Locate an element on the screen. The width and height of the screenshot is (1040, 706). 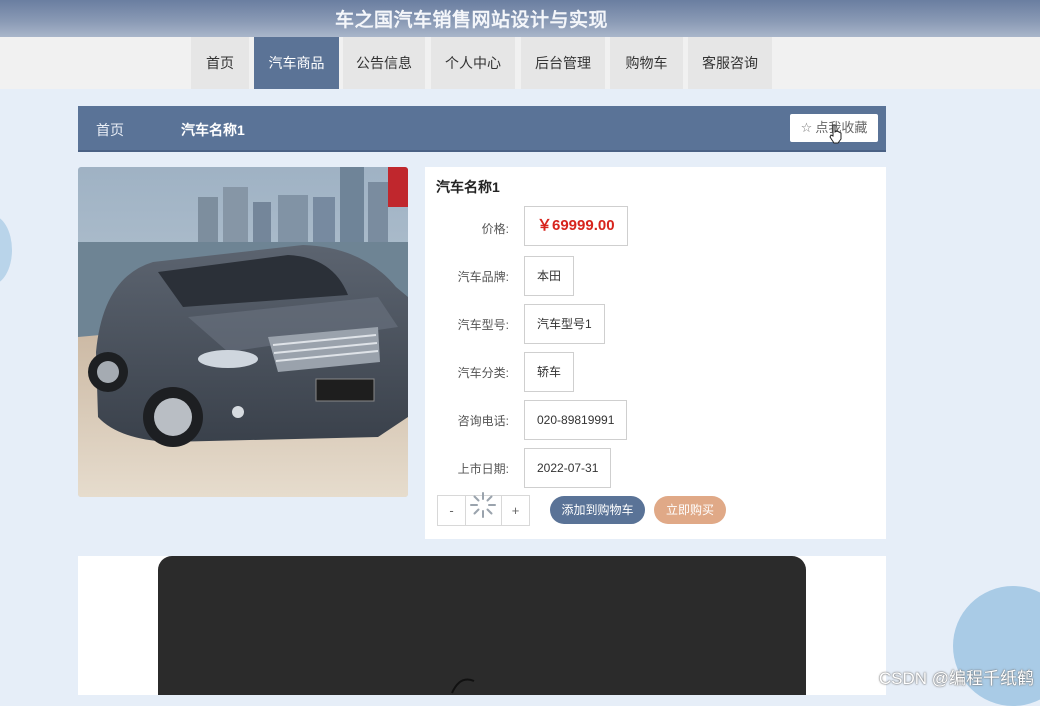
buy-now-button: 立即购买 is located at coordinates (690, 510).